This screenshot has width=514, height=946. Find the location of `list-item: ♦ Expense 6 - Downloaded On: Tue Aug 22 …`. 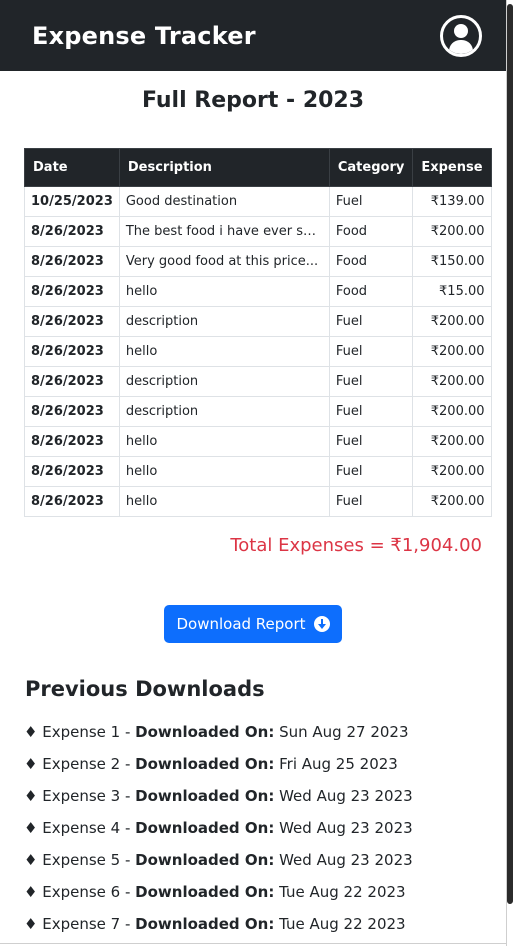

list-item: ♦ Expense 6 - Downloaded On: Tue Aug 22 … is located at coordinates (215, 892).